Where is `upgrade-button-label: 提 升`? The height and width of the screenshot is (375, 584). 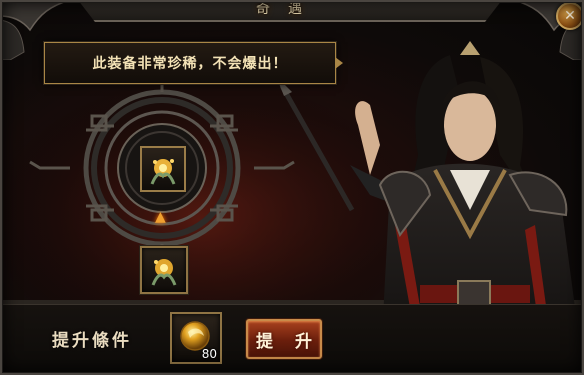 upgrade-button-label: 提 升 is located at coordinates (288, 341).